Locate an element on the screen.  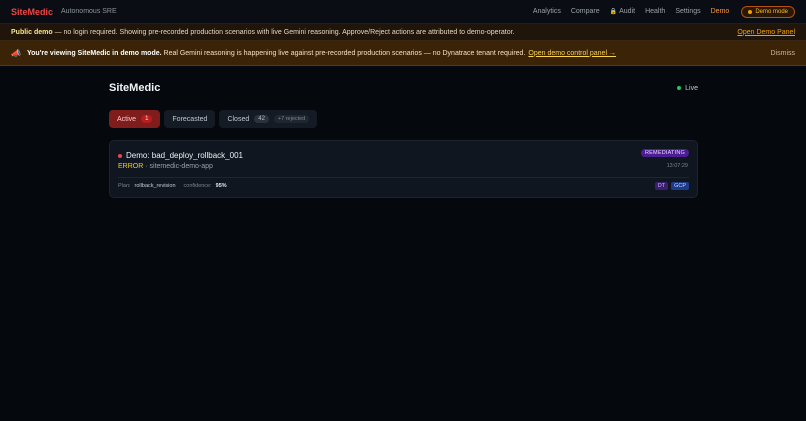
incident-header: Demo: bad_deploy_rollback_001 is located at coordinates (180, 155).